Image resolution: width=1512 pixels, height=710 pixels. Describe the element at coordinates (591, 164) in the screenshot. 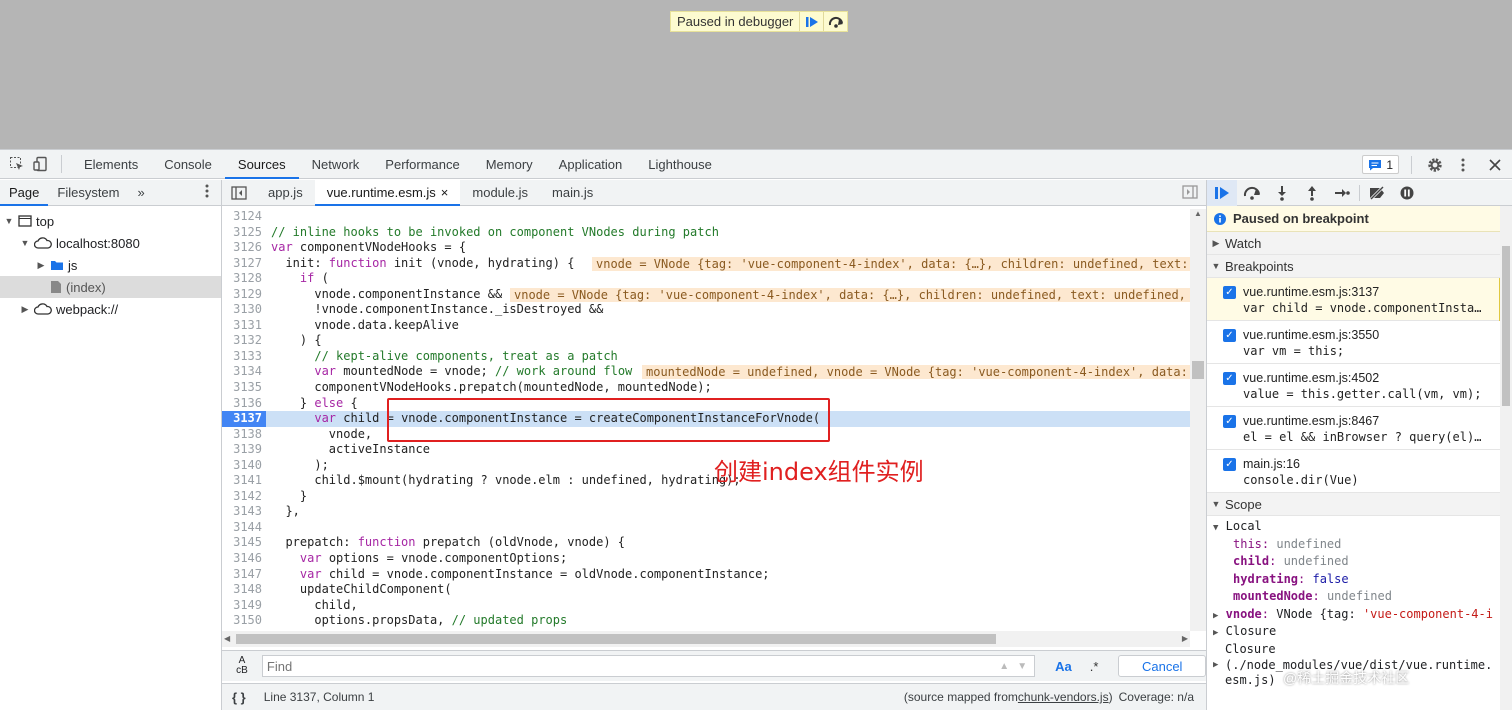

I see `tab-application: Application` at that location.